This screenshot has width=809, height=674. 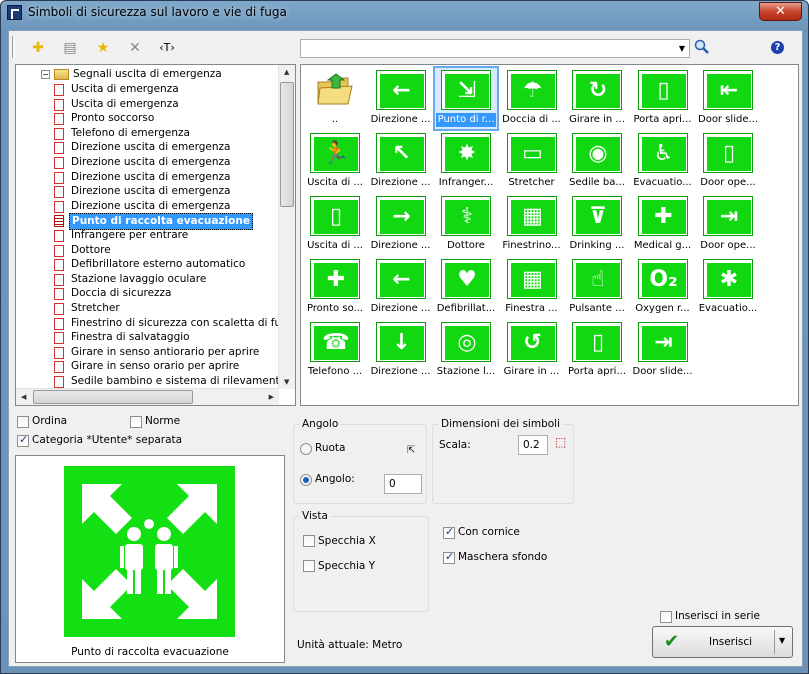 I want to click on sign-glyph: ⚕, so click(x=467, y=217).